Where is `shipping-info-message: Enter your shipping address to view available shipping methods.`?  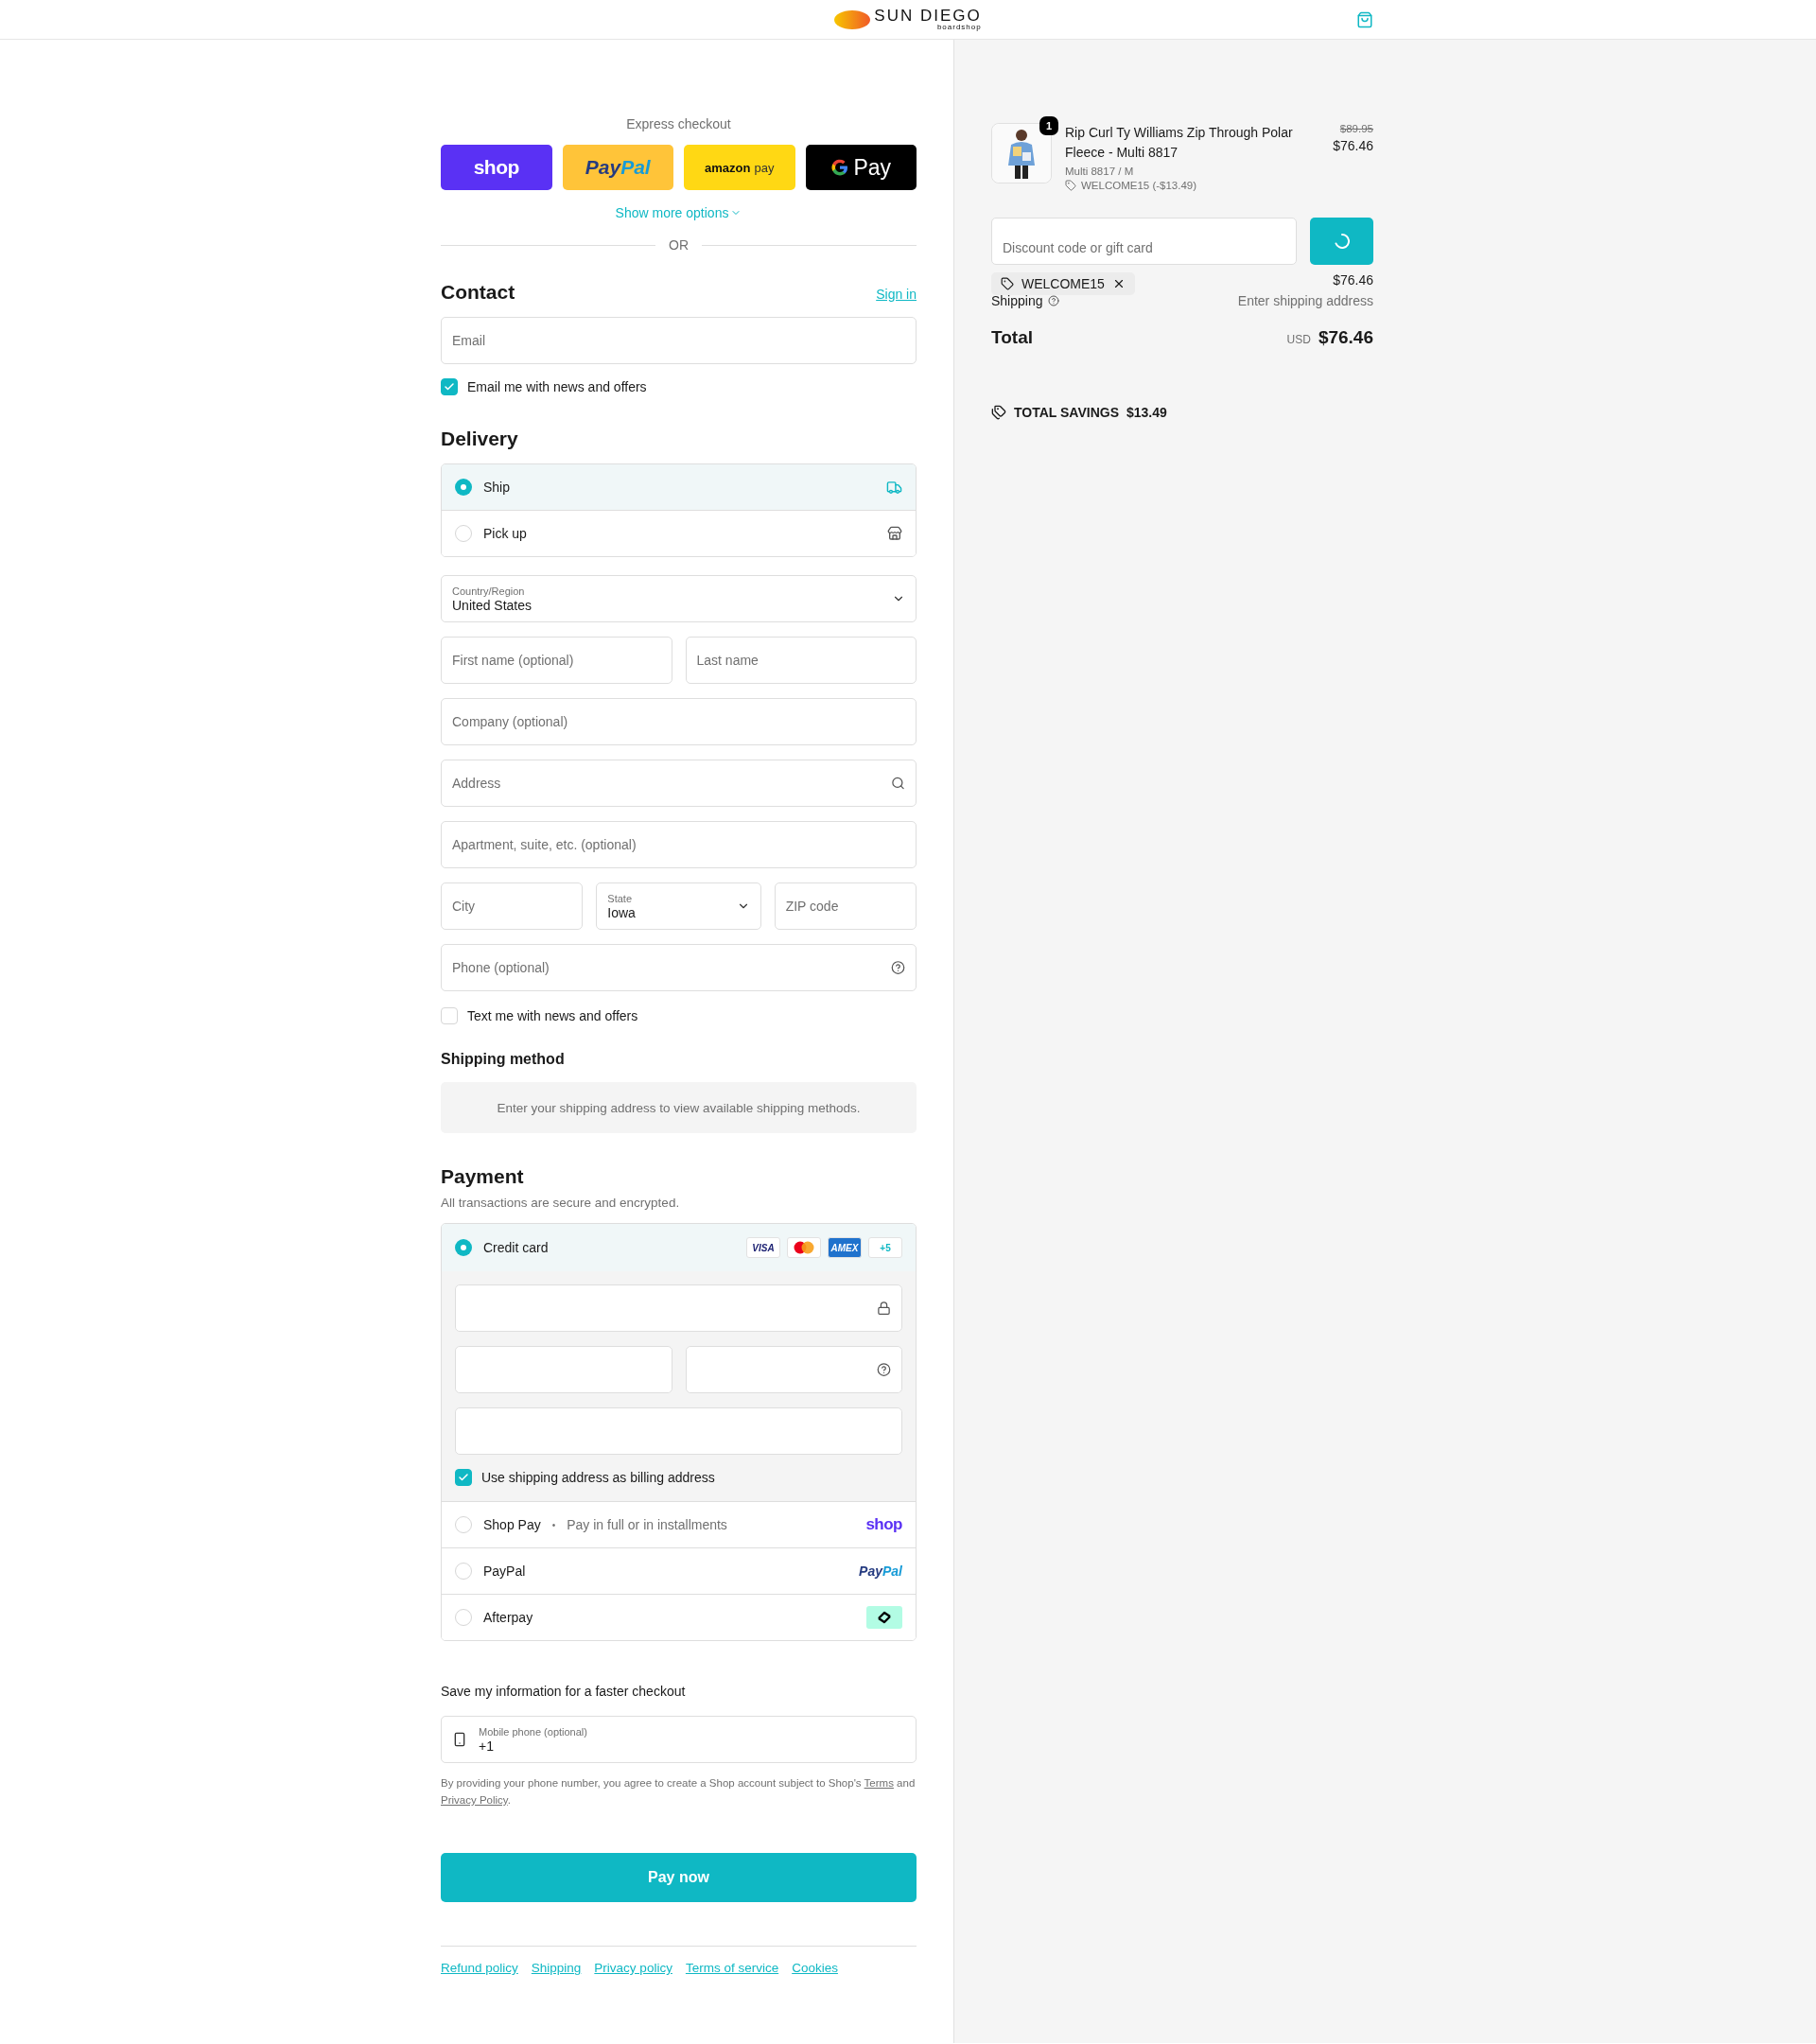
shipping-info-message: Enter your shipping address to view available shipping methods. is located at coordinates (679, 1107).